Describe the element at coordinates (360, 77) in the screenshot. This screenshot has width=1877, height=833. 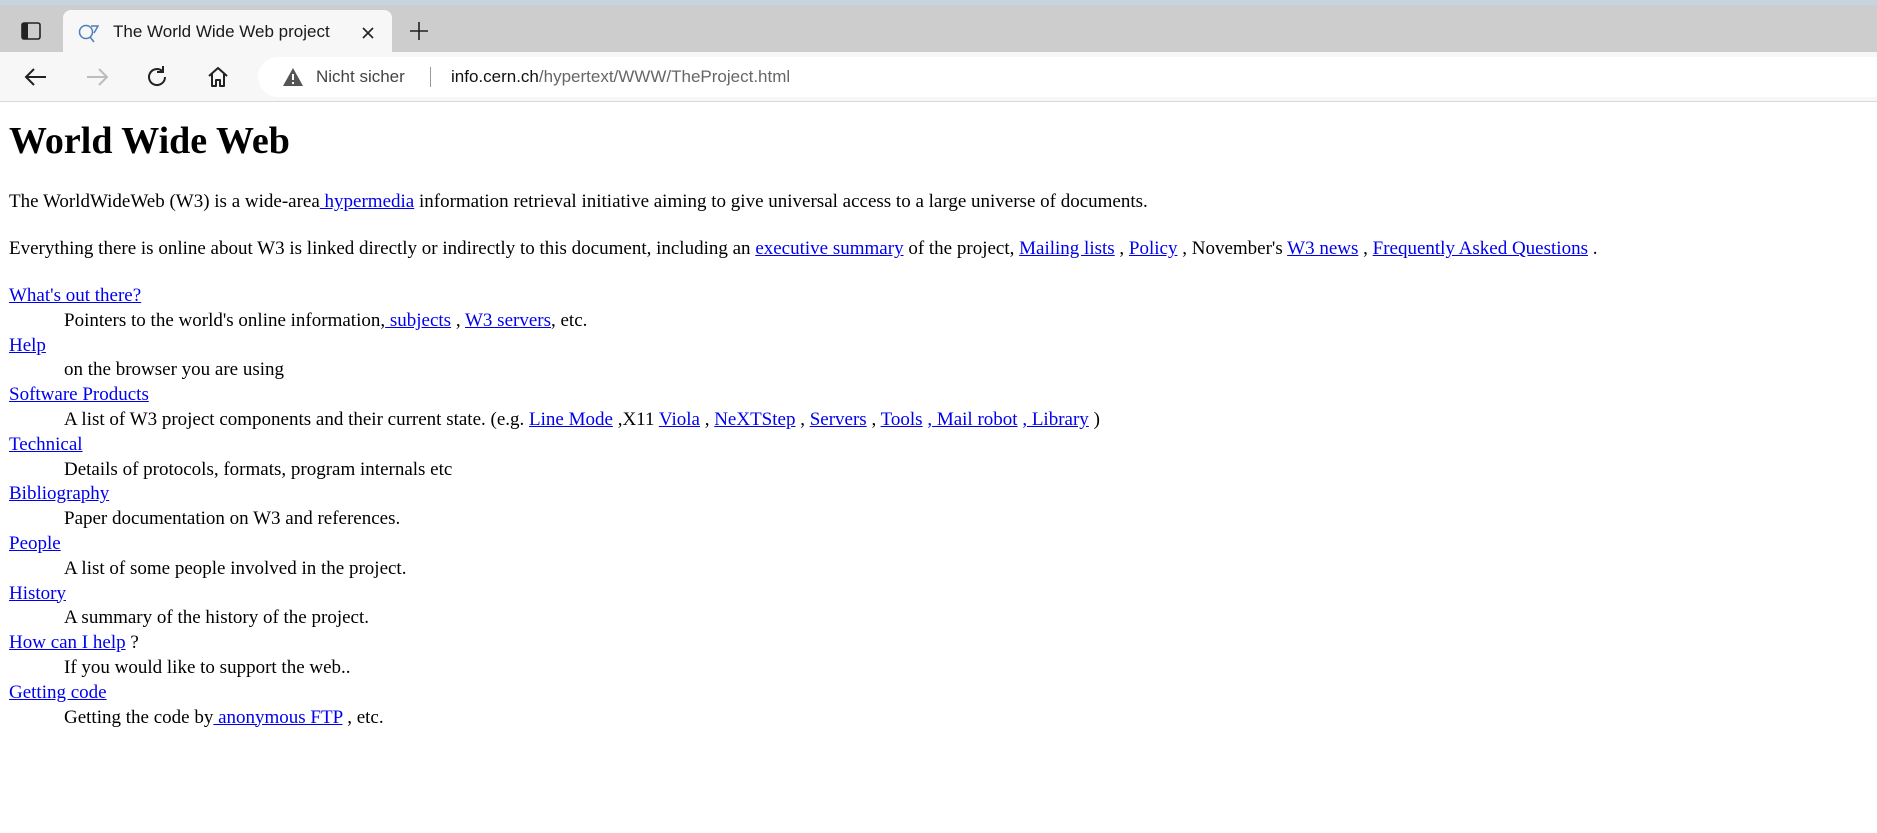
I see `not-secure-label: Nicht sicher` at that location.